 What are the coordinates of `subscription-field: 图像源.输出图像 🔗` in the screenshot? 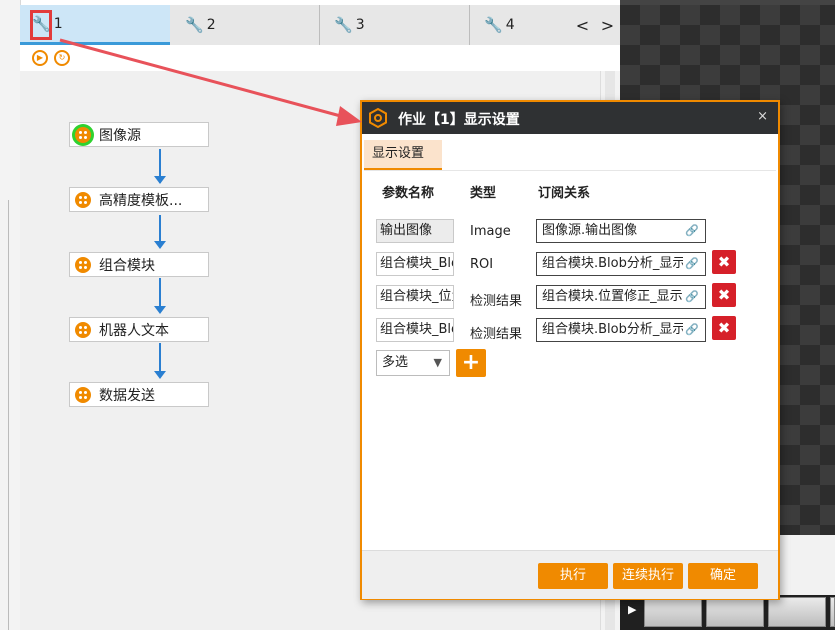 It's located at (621, 231).